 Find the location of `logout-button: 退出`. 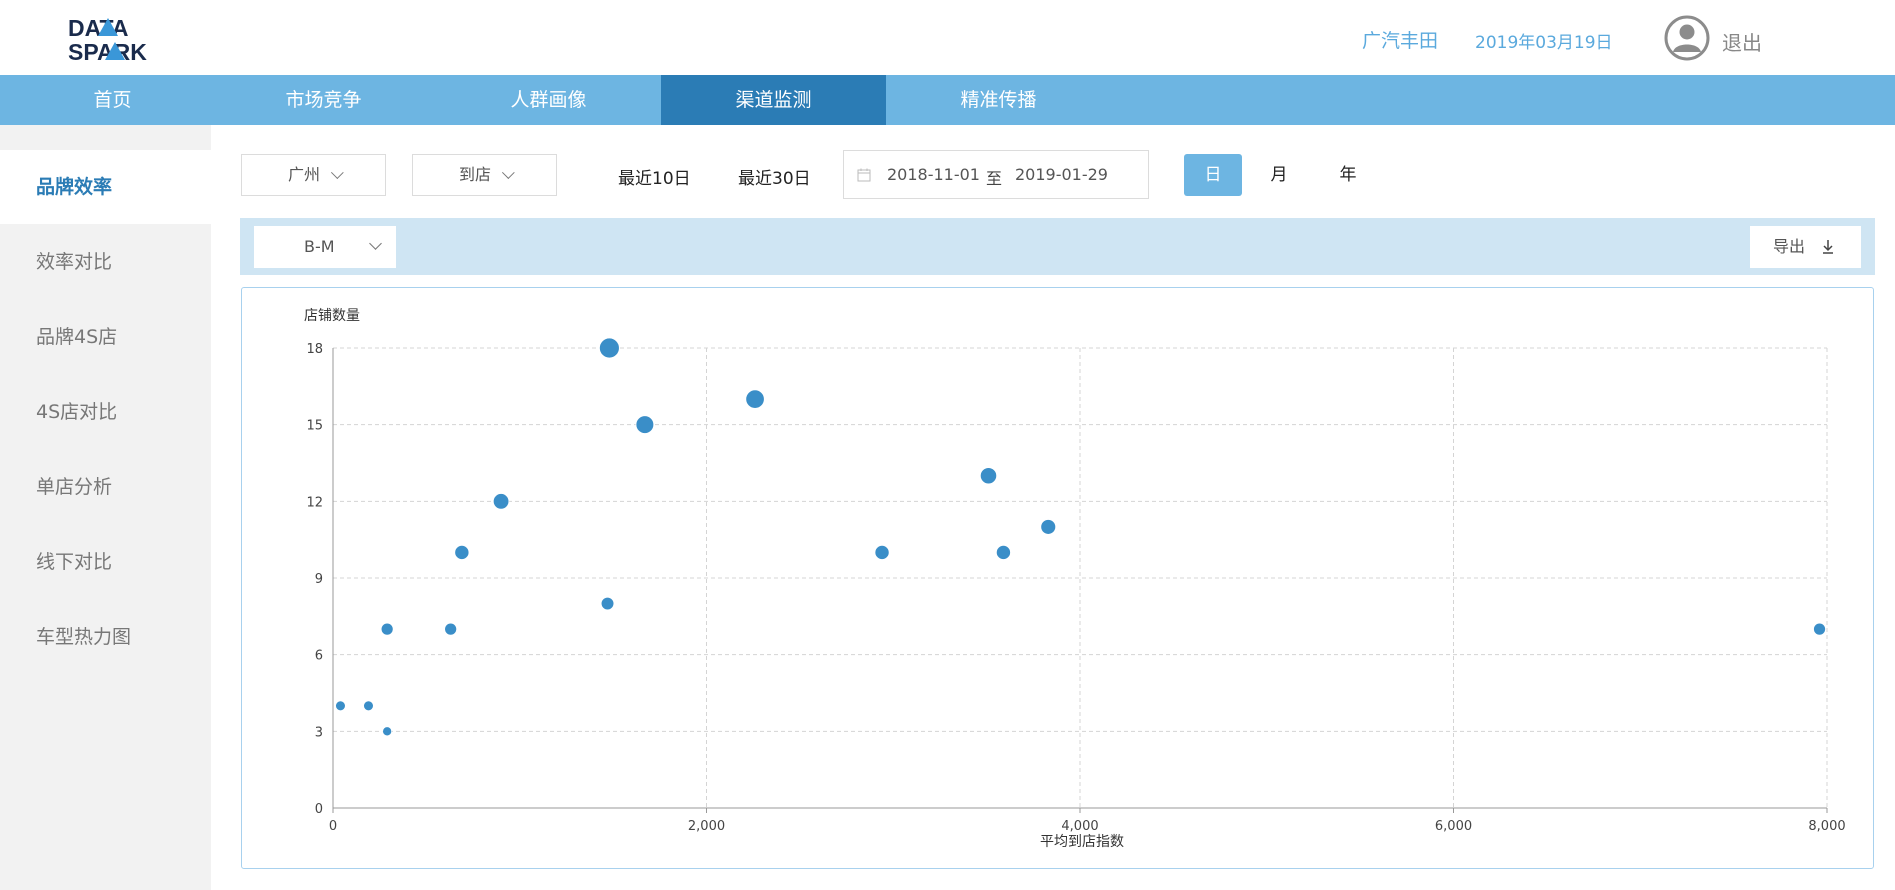

logout-button: 退出 is located at coordinates (1742, 41).